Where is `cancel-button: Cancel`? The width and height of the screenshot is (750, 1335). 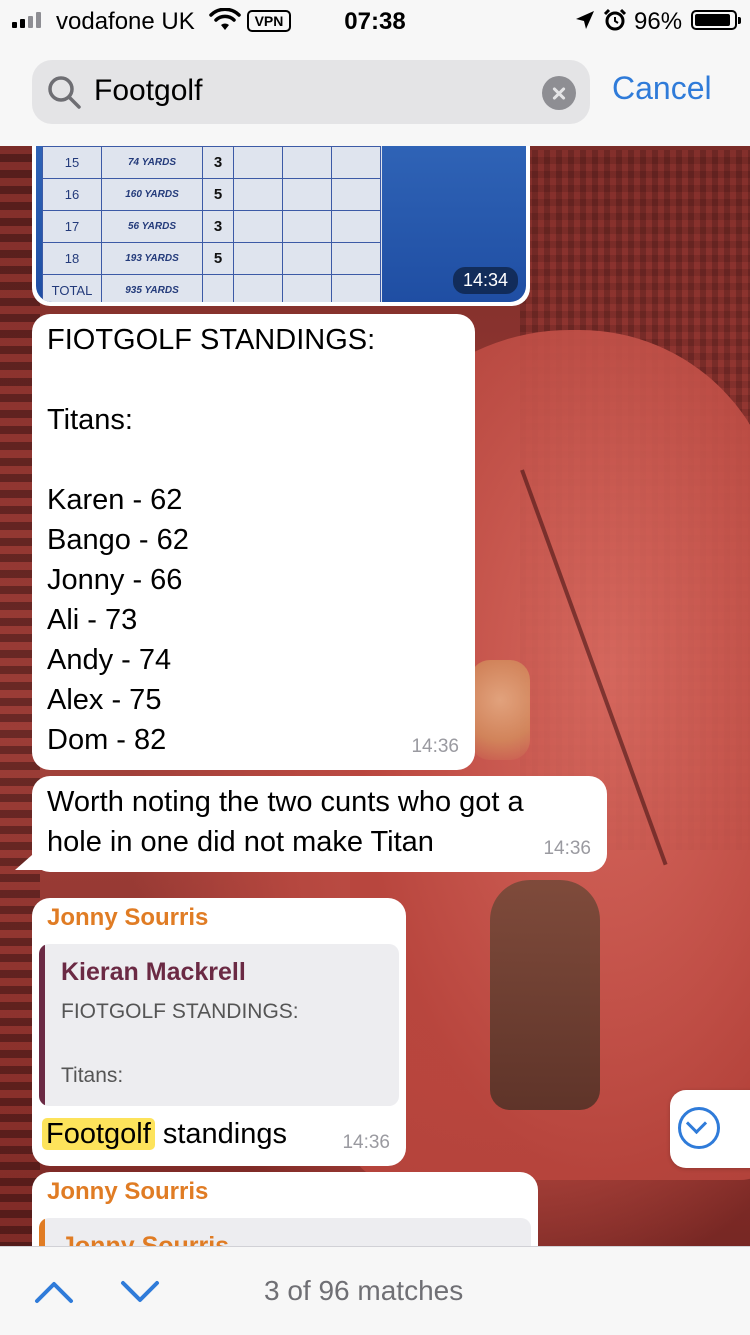 cancel-button: Cancel is located at coordinates (662, 88).